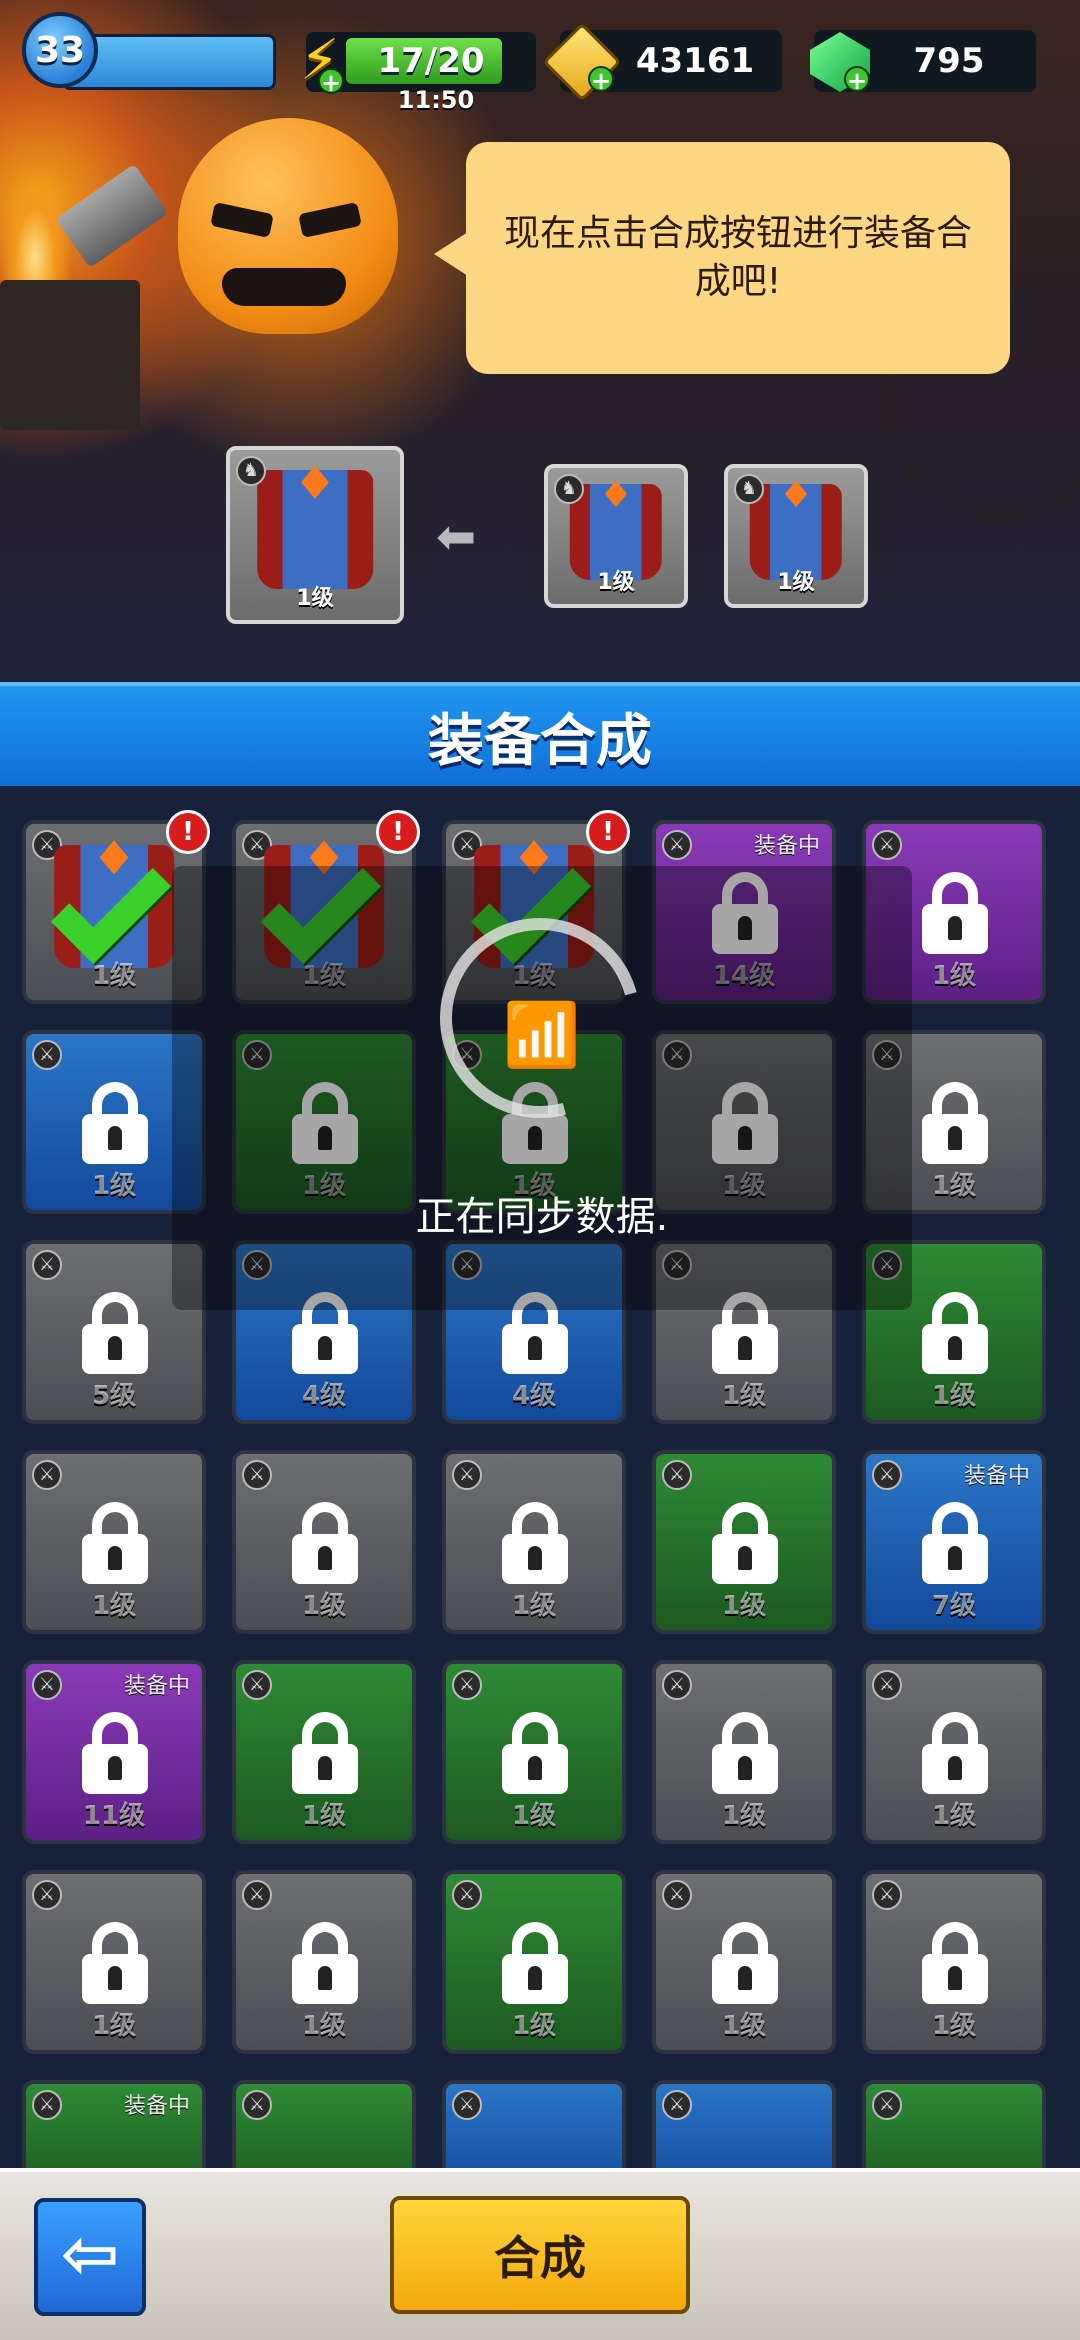  I want to click on title-band: 装备合成, so click(540, 734).